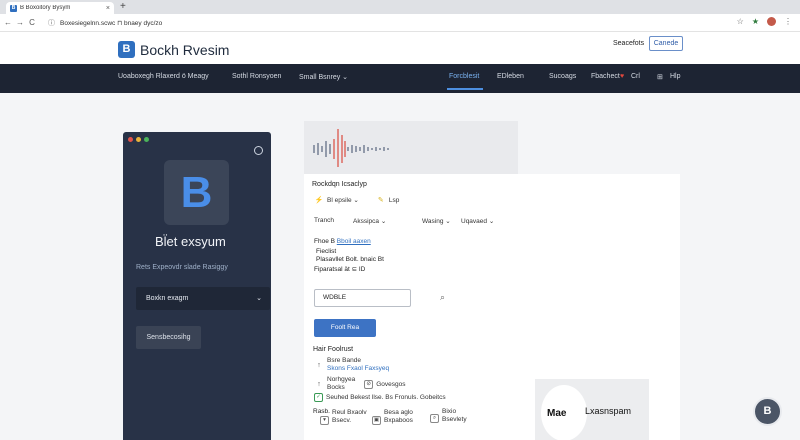 The height and width of the screenshot is (440, 800). I want to click on app-logo-icon: B, so click(196, 192).